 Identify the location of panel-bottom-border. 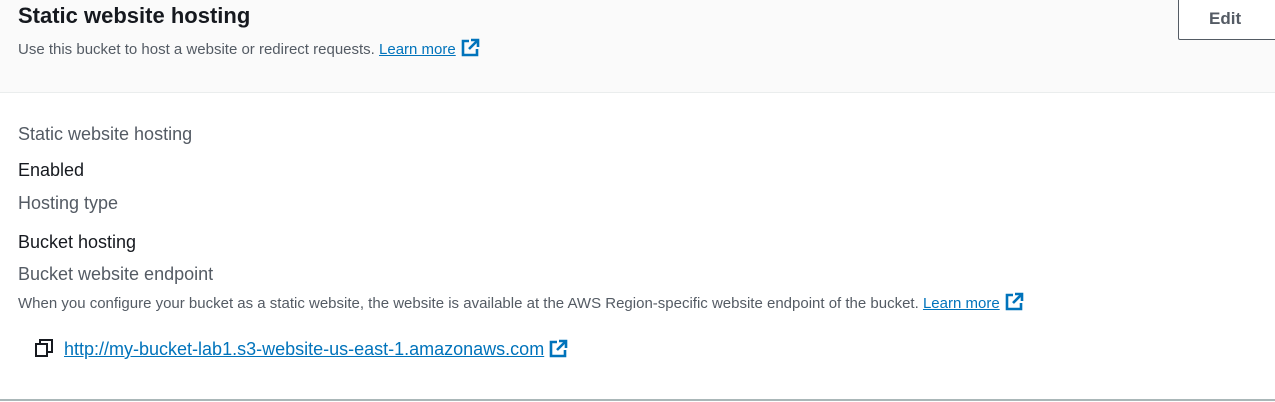
(637, 400).